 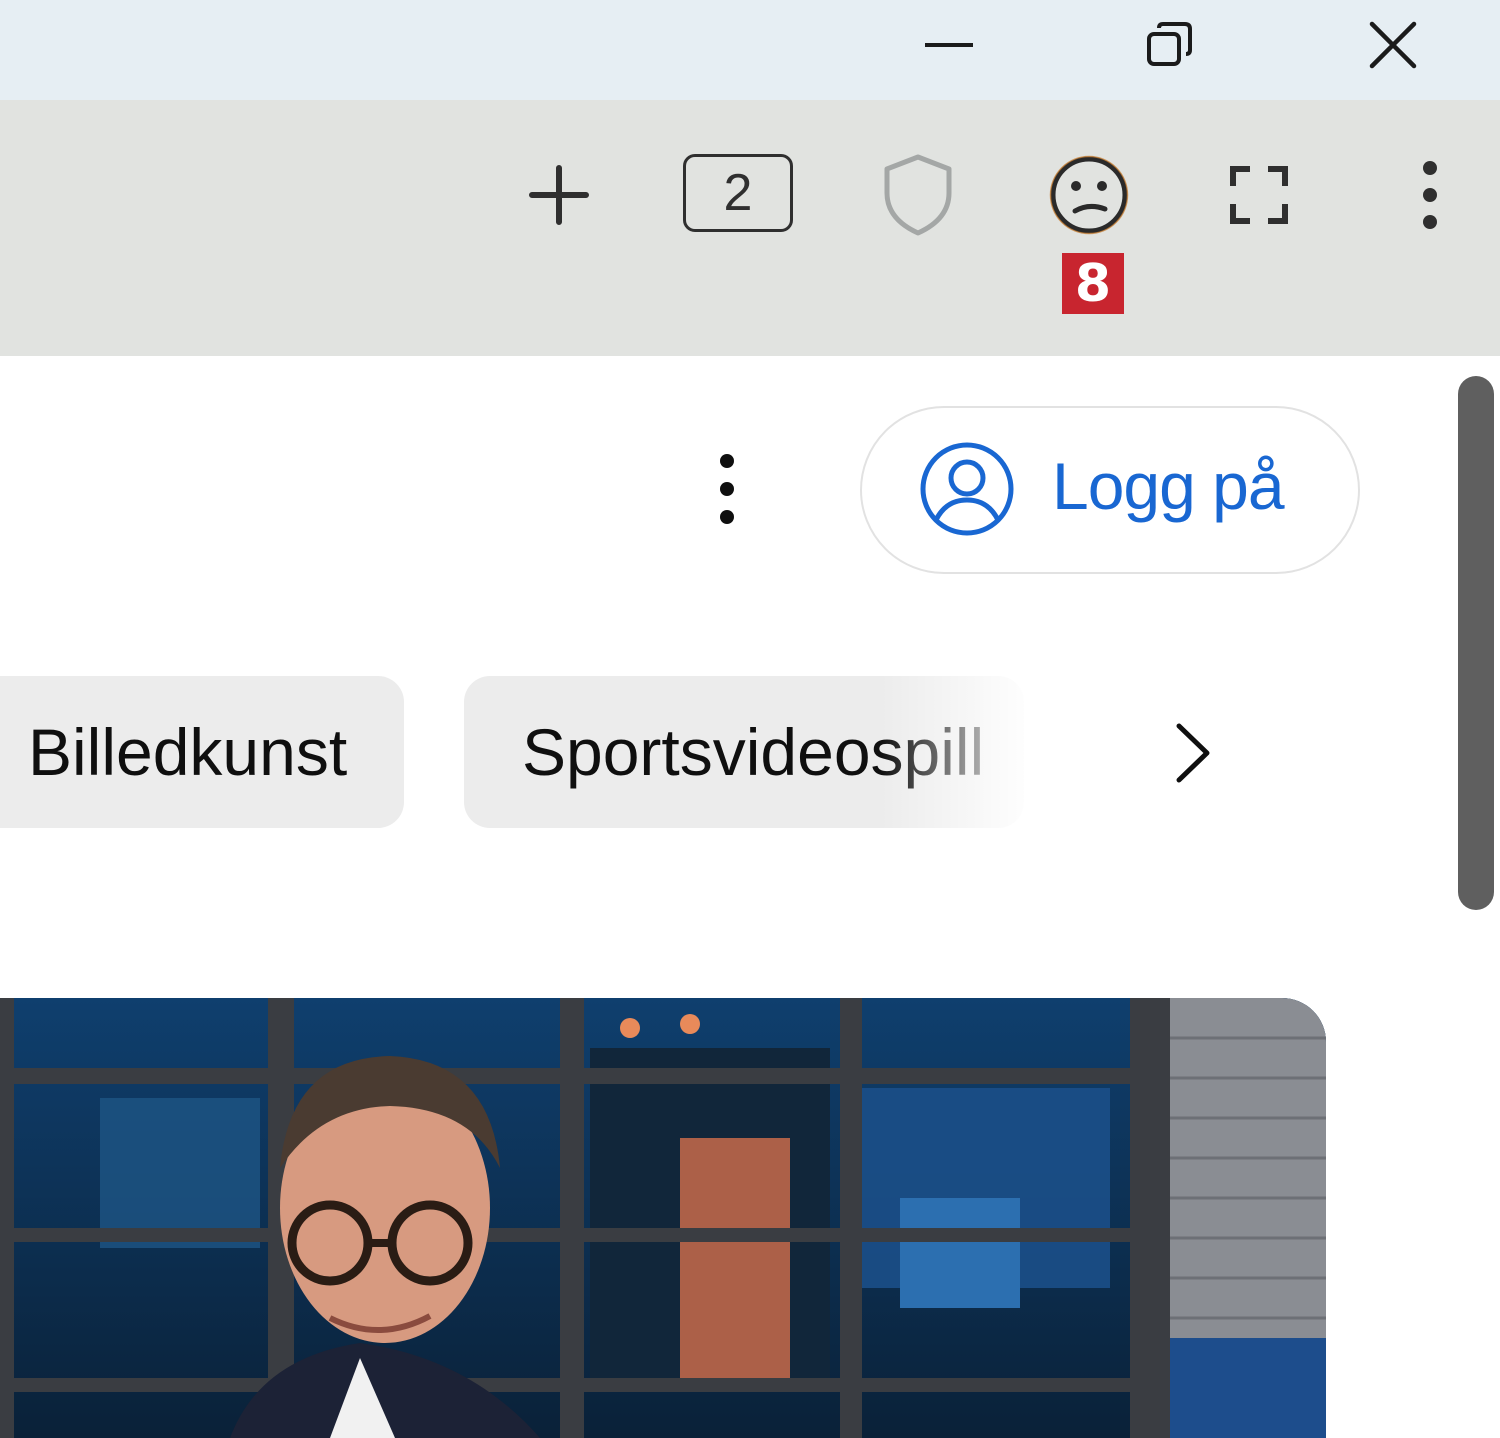 I want to click on tab-count-label: 2, so click(x=738, y=193).